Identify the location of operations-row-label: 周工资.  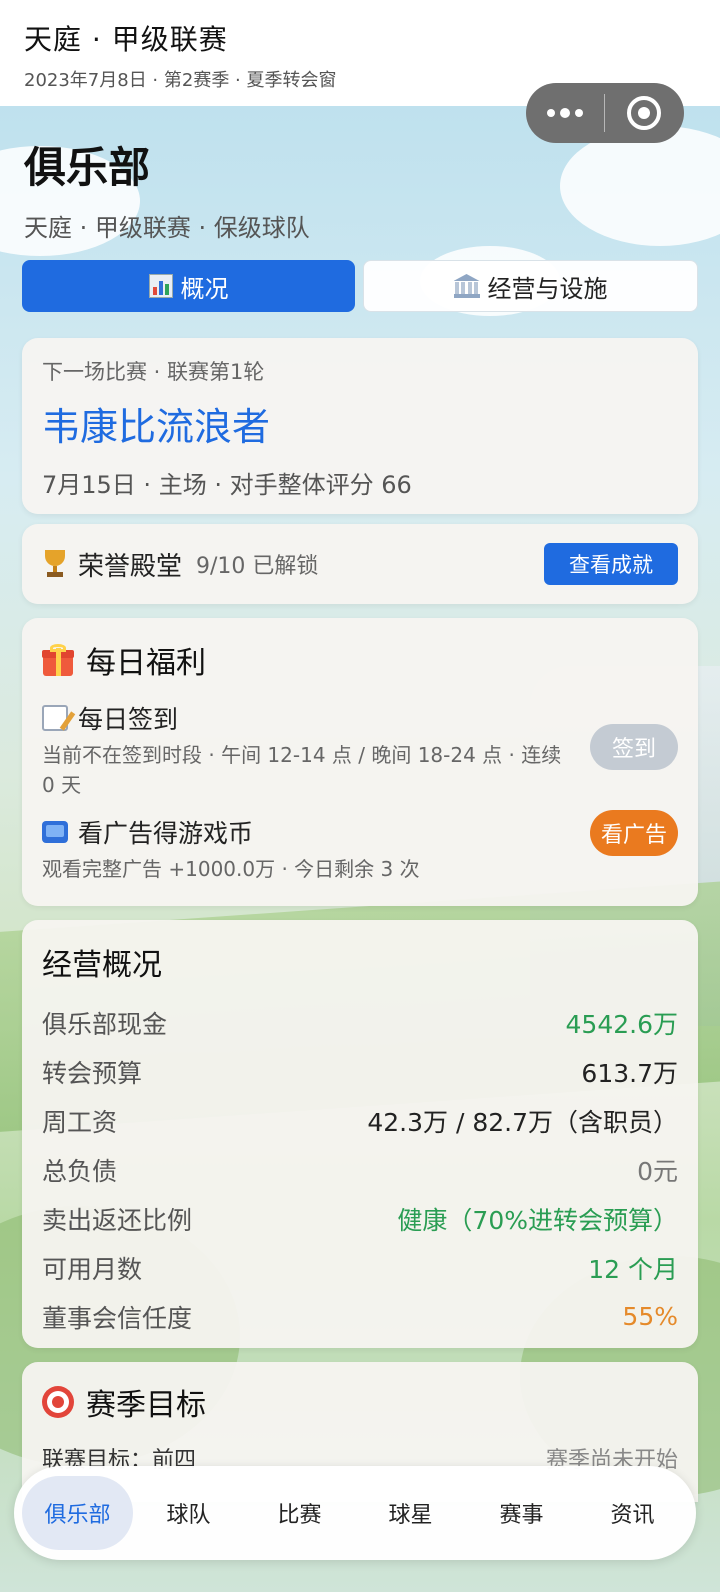
(80, 1122).